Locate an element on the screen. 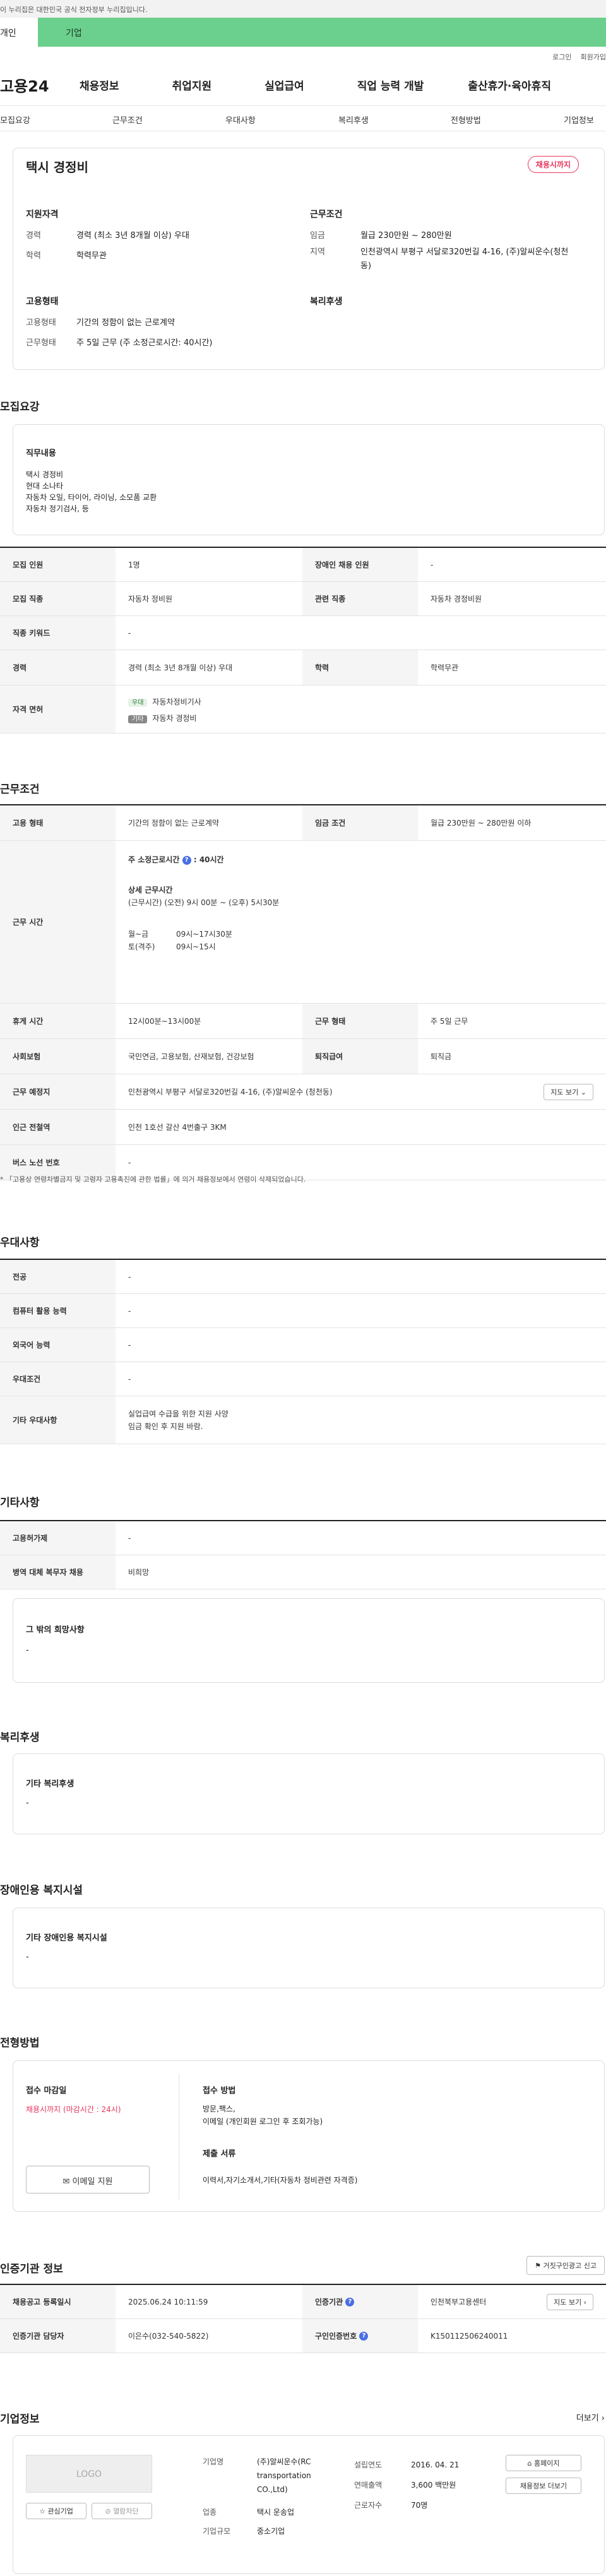 The height and width of the screenshot is (2576, 606). join-link: 회원가입 is located at coordinates (593, 57).